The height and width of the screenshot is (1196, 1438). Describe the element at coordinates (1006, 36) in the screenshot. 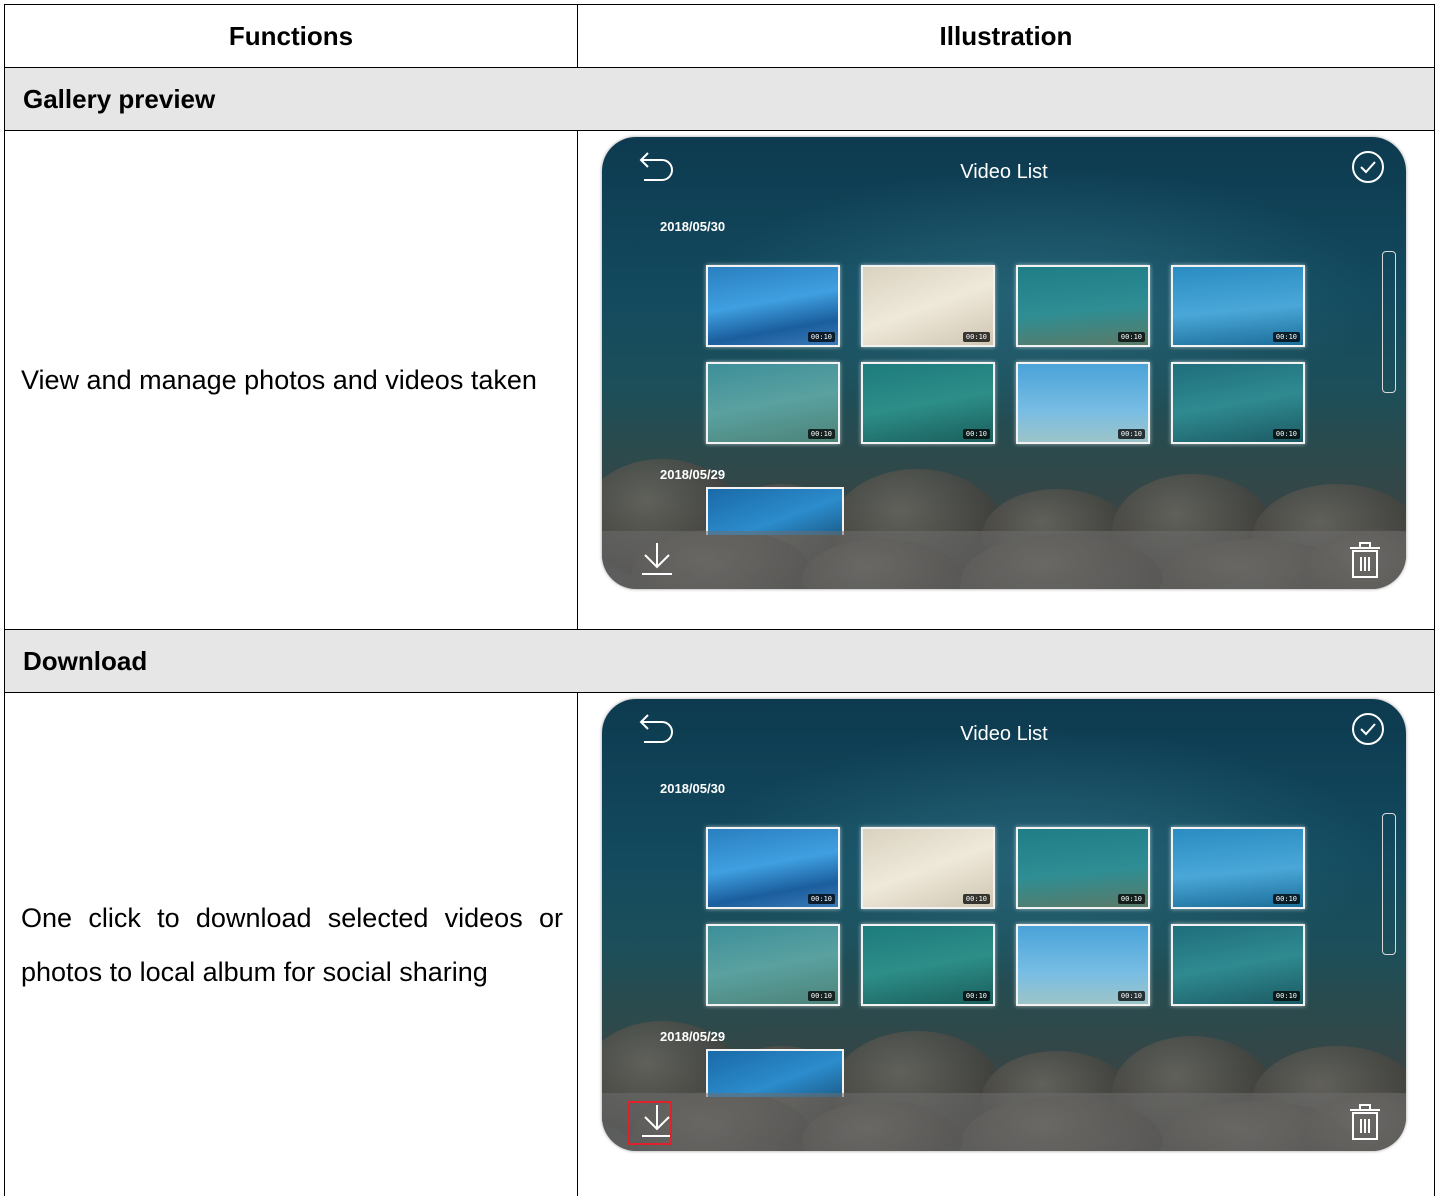

I see `illustration-header: Illustration` at that location.